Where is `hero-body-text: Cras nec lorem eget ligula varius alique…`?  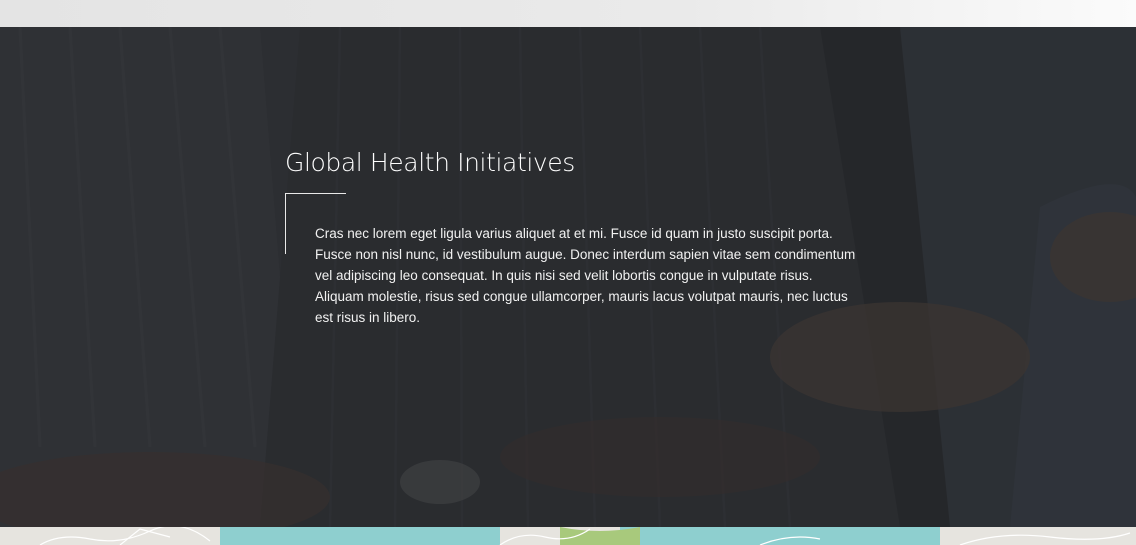 hero-body-text: Cras nec lorem eget ligula varius alique… is located at coordinates (585, 275).